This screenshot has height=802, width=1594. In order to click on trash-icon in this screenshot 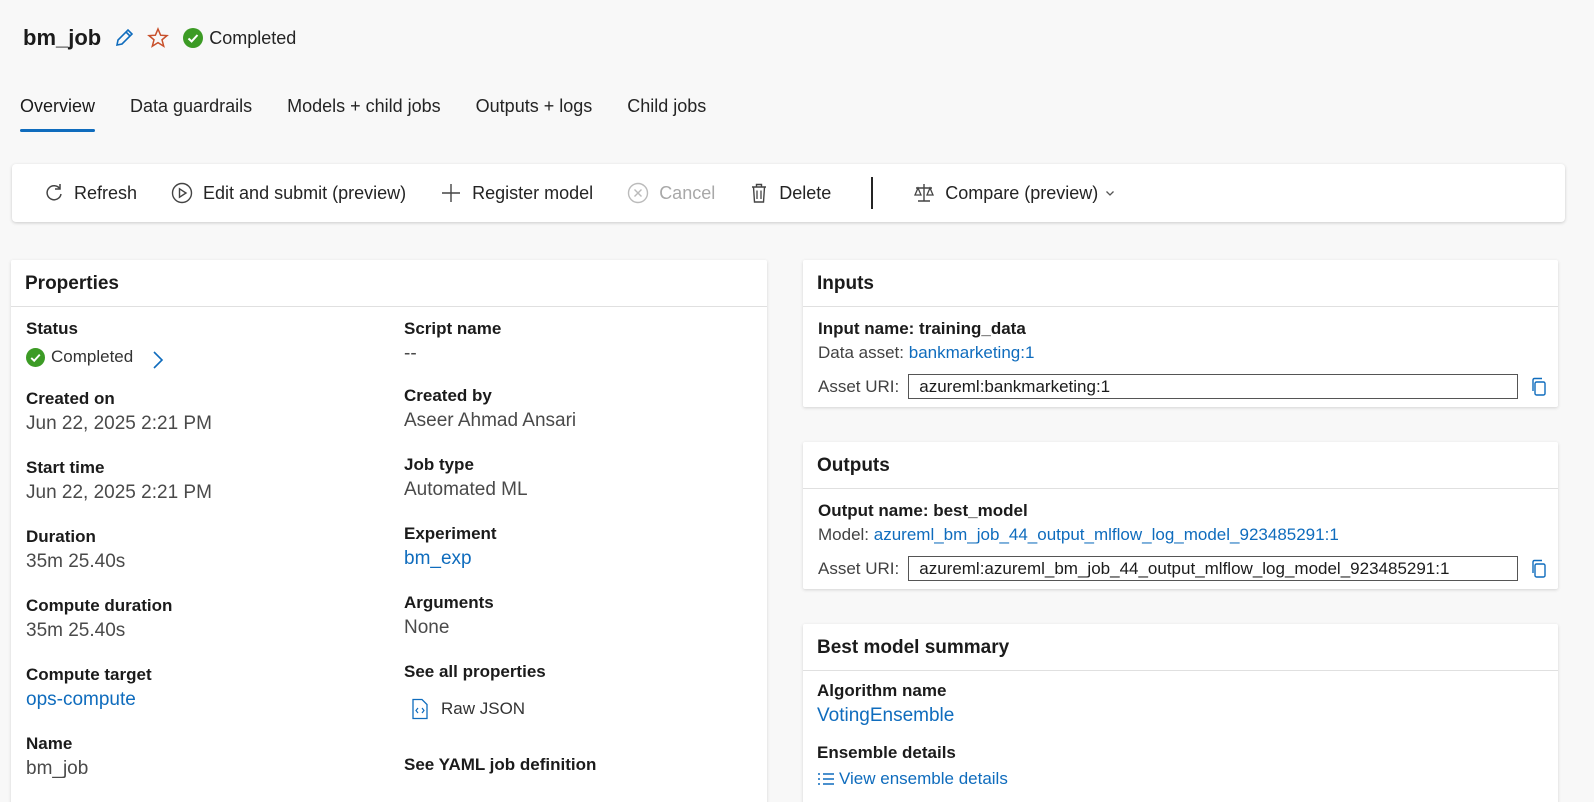, I will do `click(759, 193)`.